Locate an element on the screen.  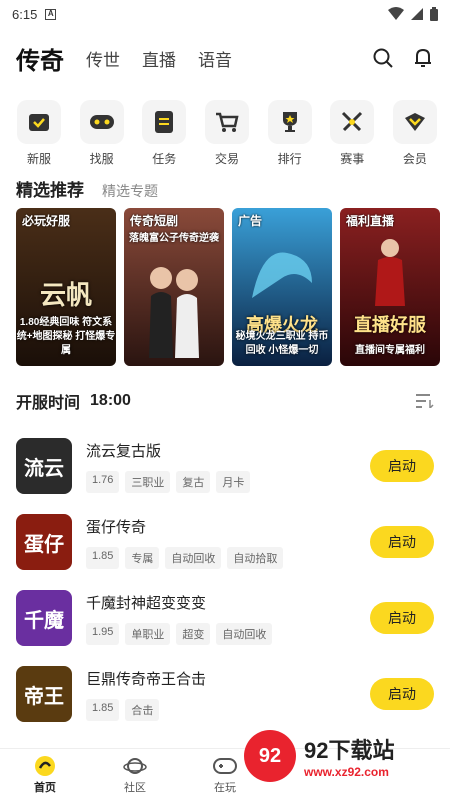
banner-subtitle: 1.80经典回味 符文系统+地图探秘 打怪爆专属 is located at coordinates (66, 336).